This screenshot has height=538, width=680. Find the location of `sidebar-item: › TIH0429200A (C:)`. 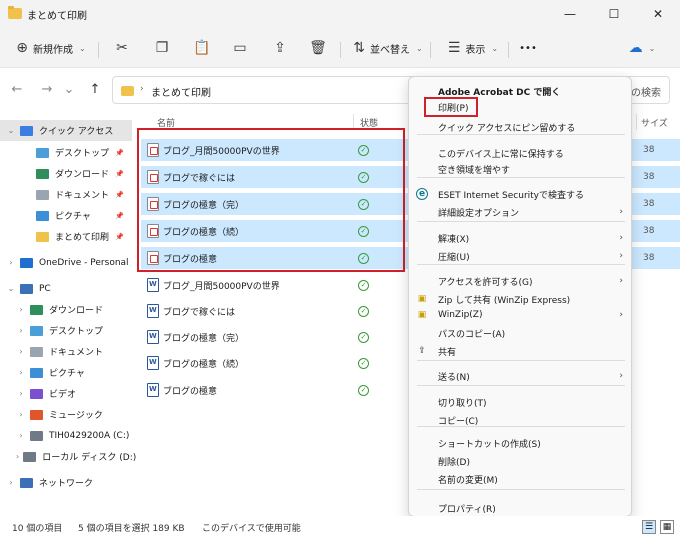

sidebar-item: › TIH0429200A (C:) is located at coordinates (66, 435).